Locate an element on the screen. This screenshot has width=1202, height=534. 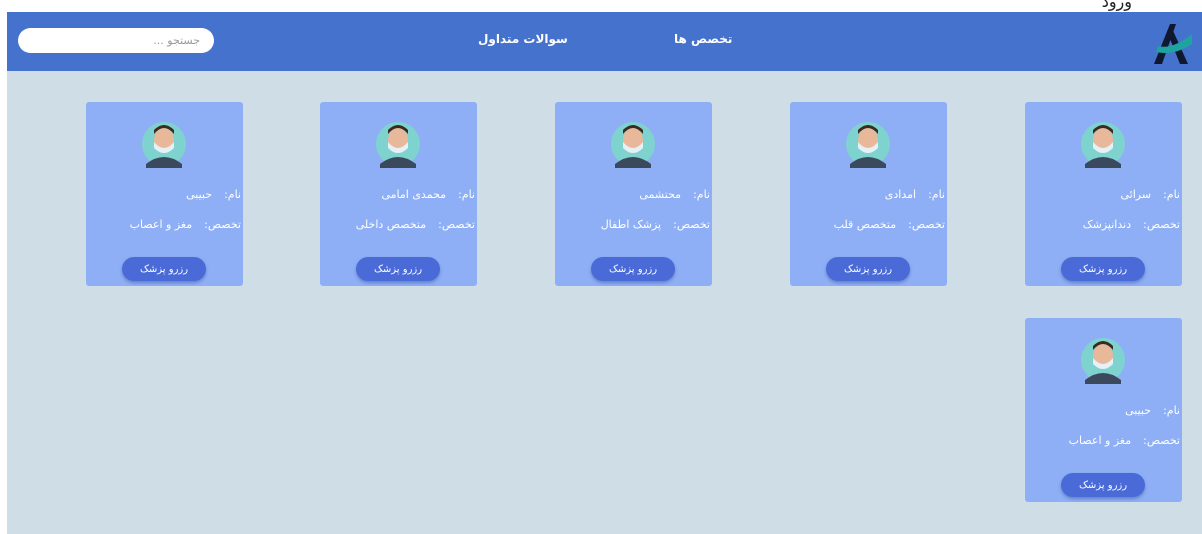
doctor-card: نام: امدادی تخصص: متخصص قلب رزرو پزشک is located at coordinates (868, 194).